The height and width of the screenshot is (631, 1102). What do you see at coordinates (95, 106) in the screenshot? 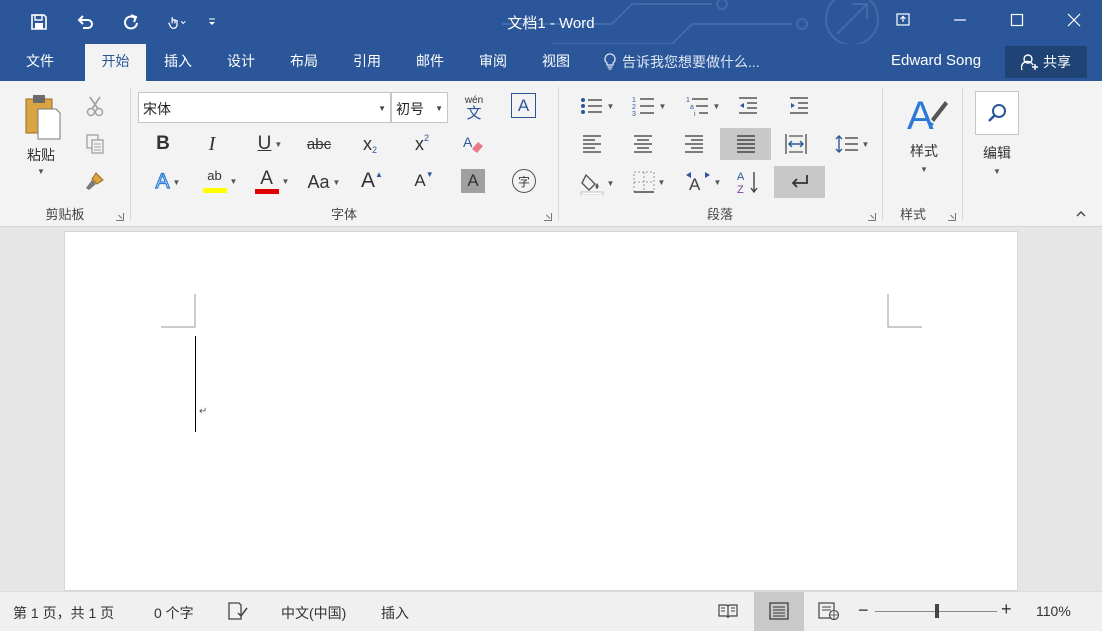
I see `cut-icon` at bounding box center [95, 106].